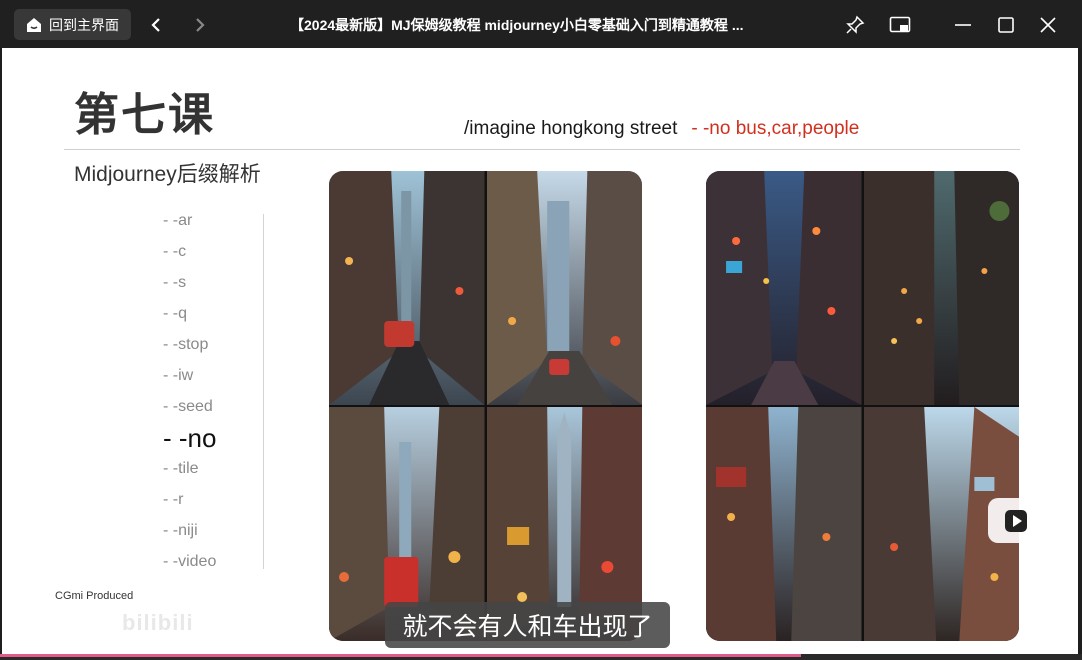 This screenshot has height=660, width=1082. Describe the element at coordinates (180, 530) in the screenshot. I see `parameter-item: - -niji` at that location.